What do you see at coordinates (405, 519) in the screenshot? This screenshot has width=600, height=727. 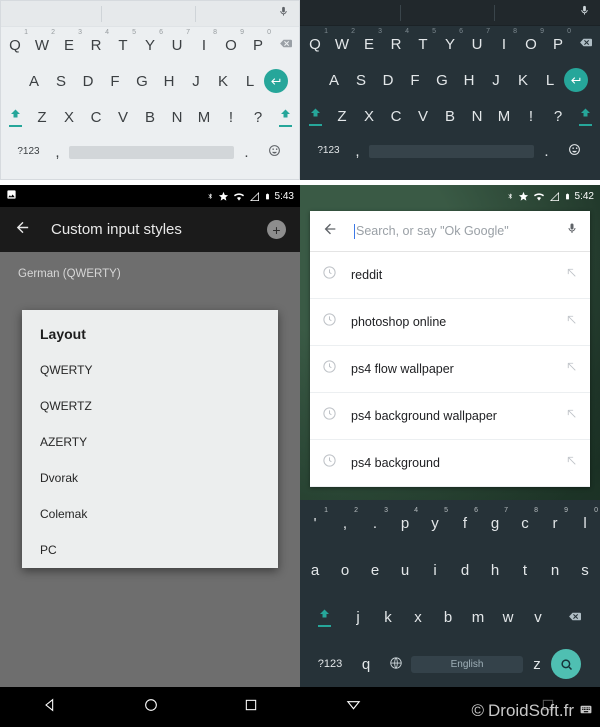 I see `key-p: 4p` at bounding box center [405, 519].